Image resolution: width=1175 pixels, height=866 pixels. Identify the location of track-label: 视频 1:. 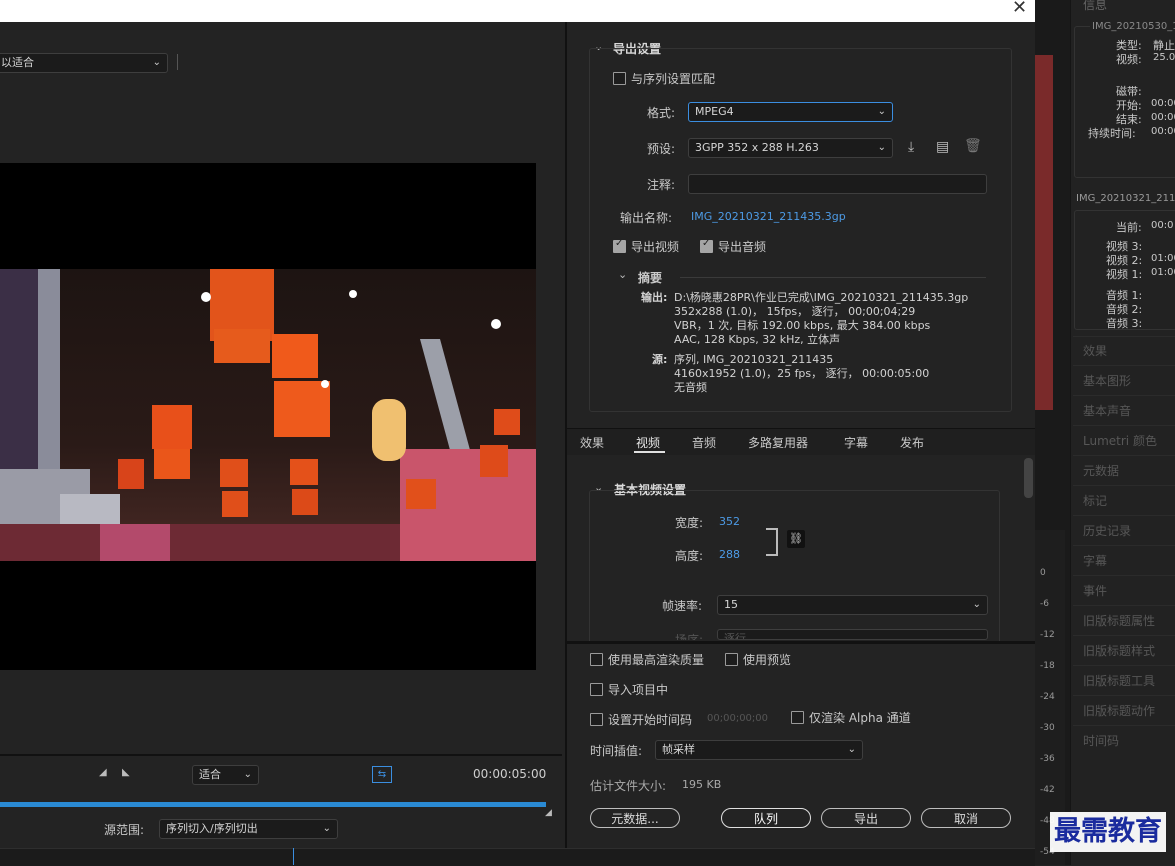
(1124, 274).